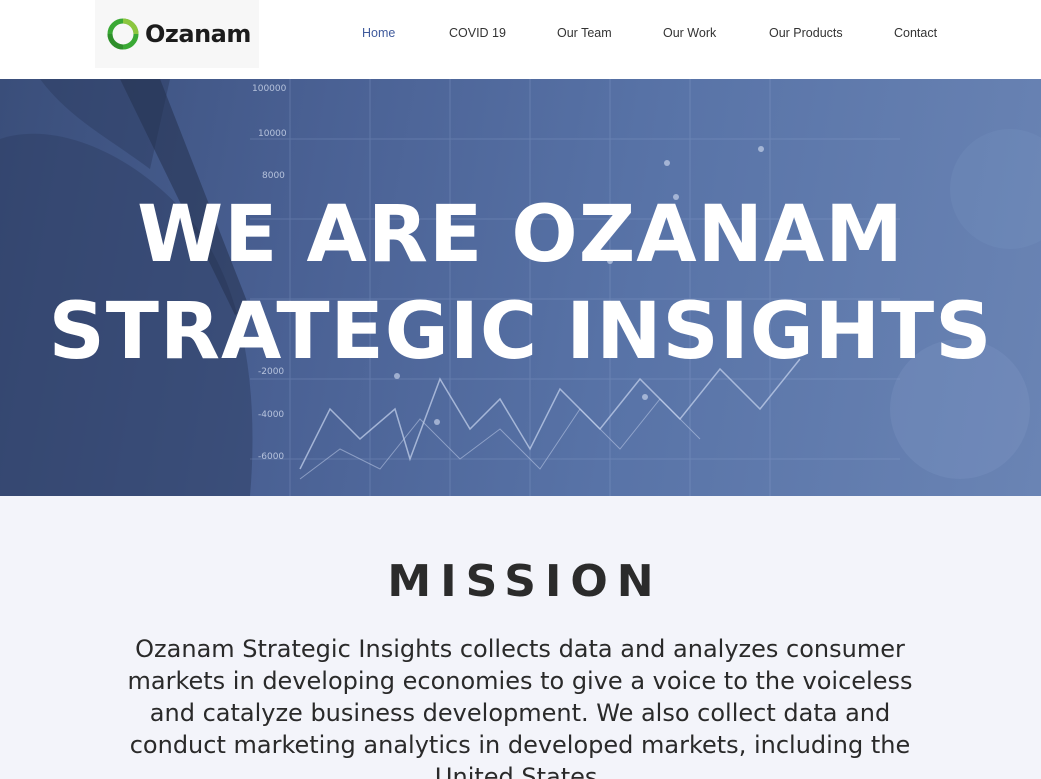 Image resolution: width=1041 pixels, height=779 pixels. What do you see at coordinates (272, 134) in the screenshot?
I see `axis-label: 10000` at bounding box center [272, 134].